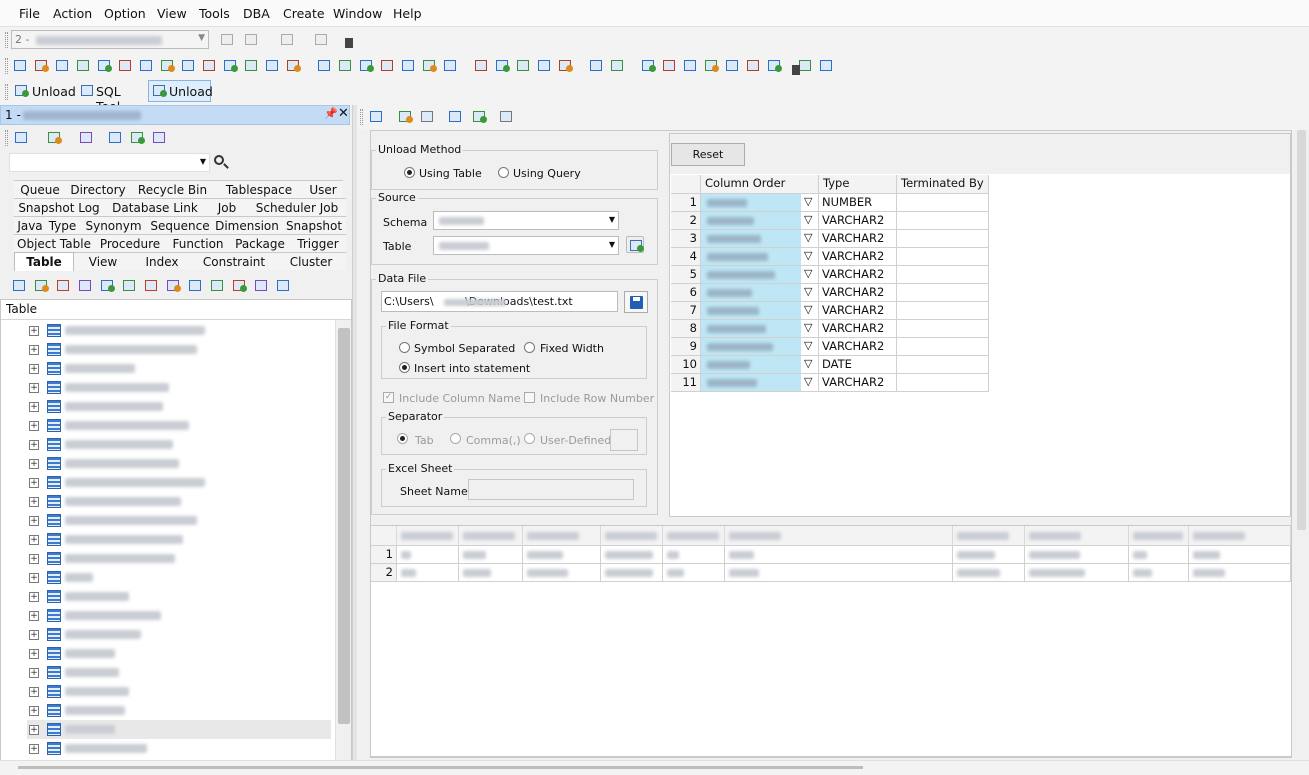 This screenshot has height=775, width=1309. I want to click on tab-user: User, so click(323, 189).